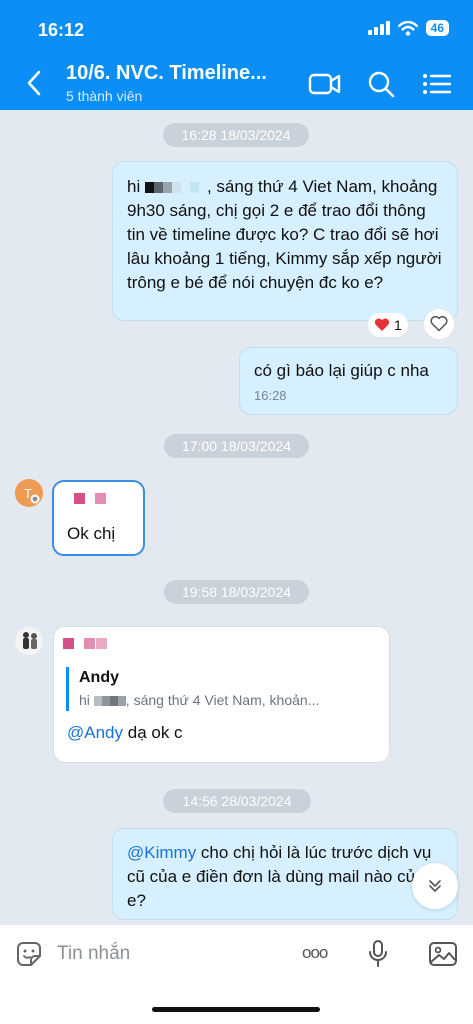 This screenshot has width=473, height=1024. Describe the element at coordinates (382, 324) in the screenshot. I see `heart-icon` at that location.